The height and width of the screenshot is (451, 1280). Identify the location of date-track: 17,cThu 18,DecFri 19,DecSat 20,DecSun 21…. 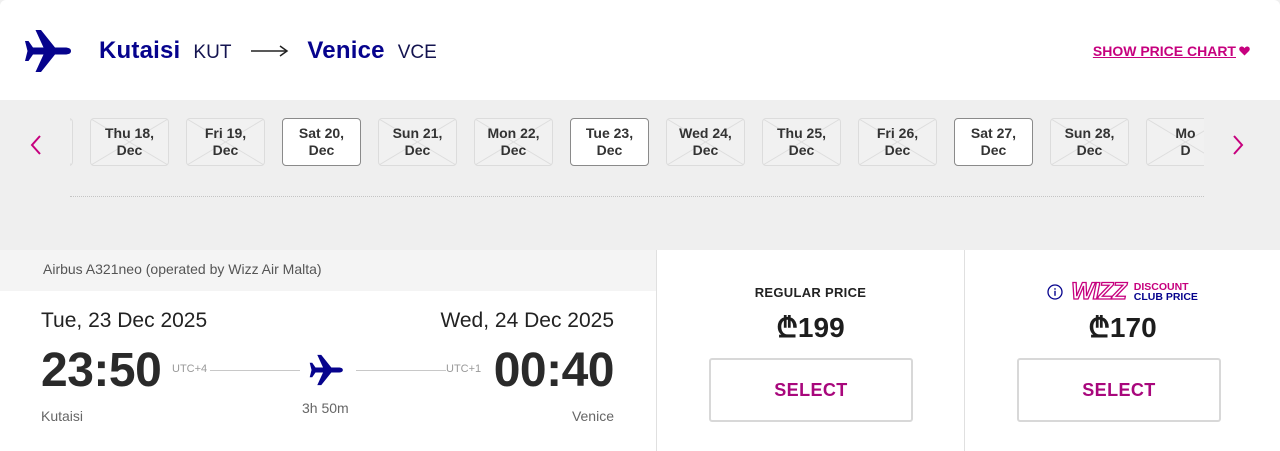
(637, 142).